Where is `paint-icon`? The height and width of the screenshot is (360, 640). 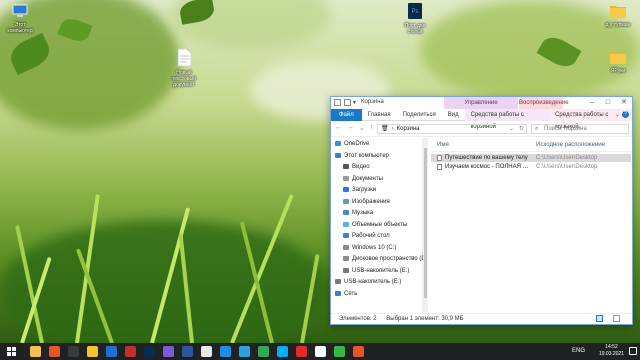
paint-icon is located at coordinates (206, 351).